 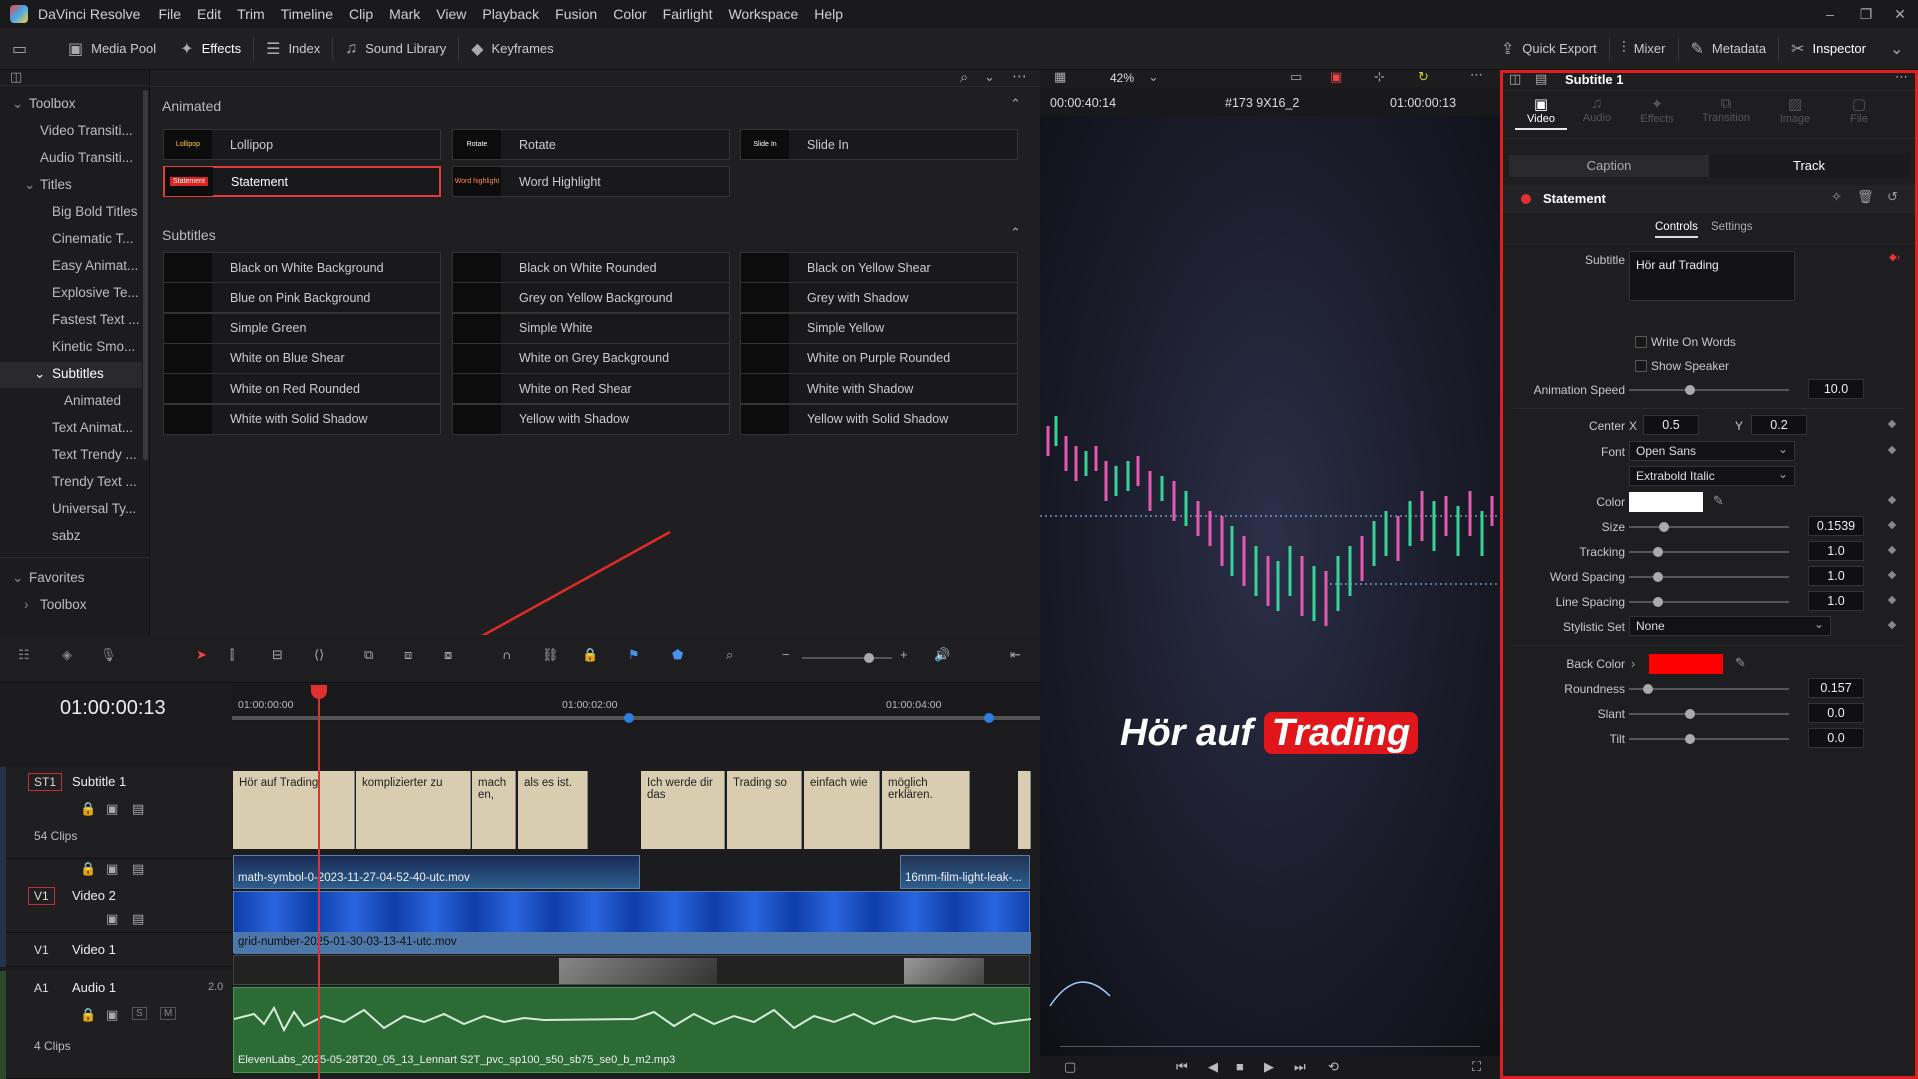 What do you see at coordinates (879, 389) in the screenshot?
I see `subtitle-effect-tile: White with Shadow` at bounding box center [879, 389].